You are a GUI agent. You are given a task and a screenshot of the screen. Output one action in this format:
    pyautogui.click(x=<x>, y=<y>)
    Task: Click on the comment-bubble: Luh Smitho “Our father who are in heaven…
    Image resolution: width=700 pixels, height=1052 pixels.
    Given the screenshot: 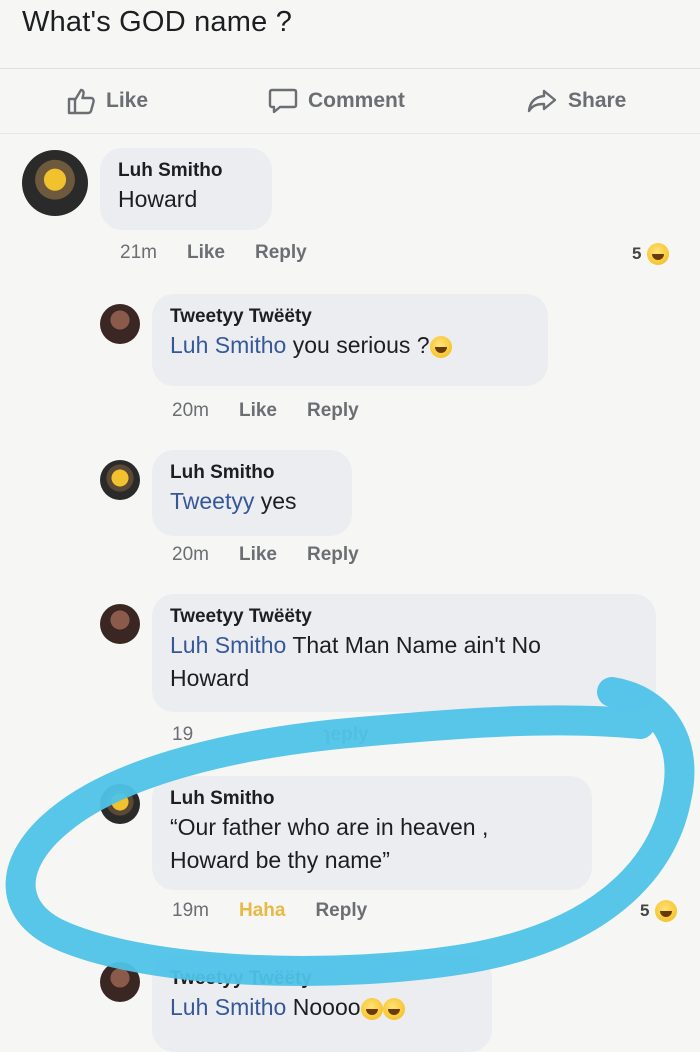 What is the action you would take?
    pyautogui.click(x=372, y=833)
    